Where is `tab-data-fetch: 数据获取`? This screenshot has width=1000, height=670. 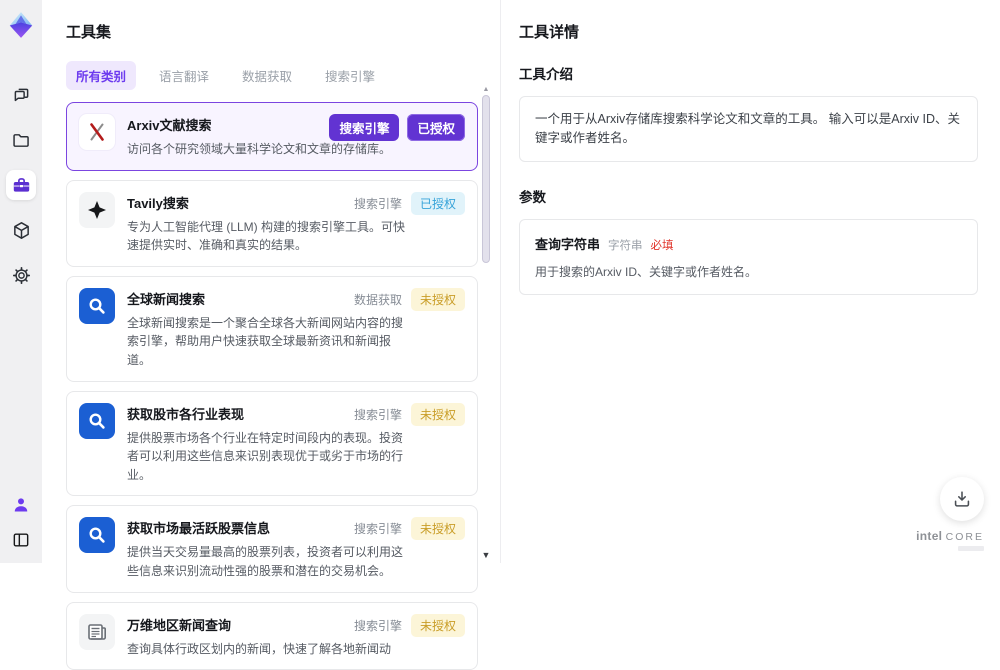
tab-data-fetch: 数据获取 is located at coordinates (267, 75).